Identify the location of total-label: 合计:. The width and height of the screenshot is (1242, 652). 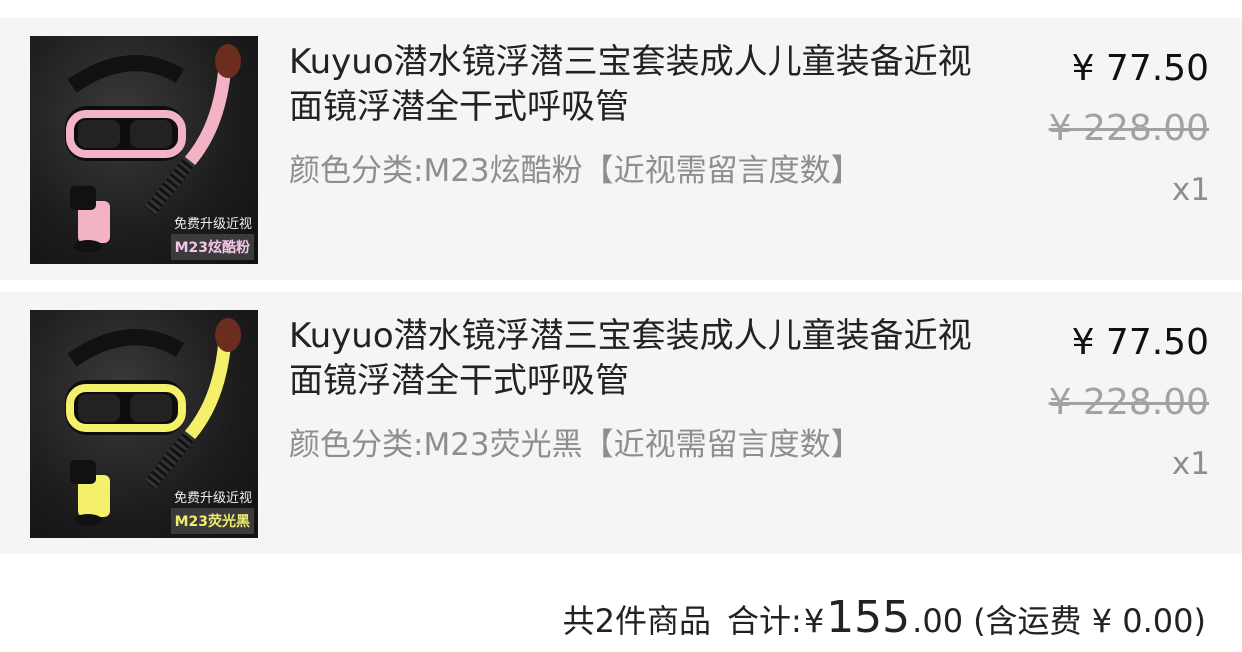
(764, 621).